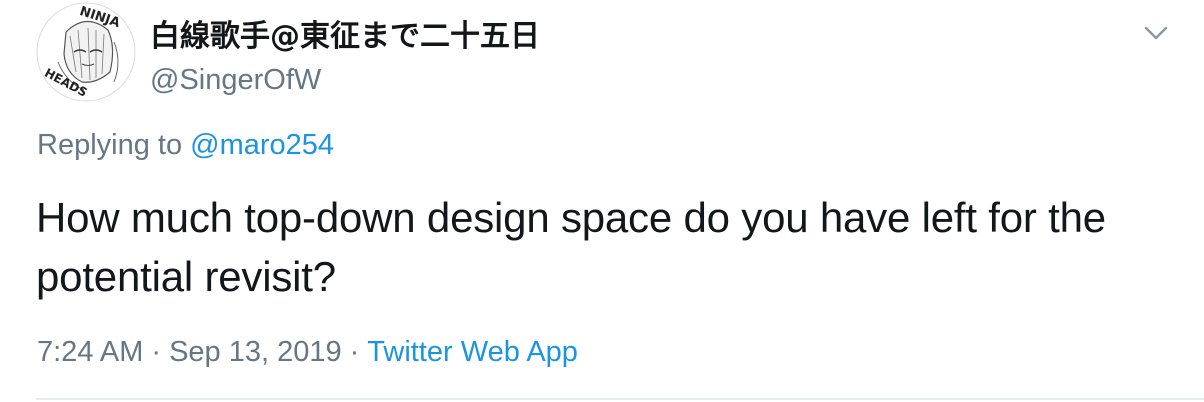 The height and width of the screenshot is (402, 1204). Describe the element at coordinates (472, 352) in the screenshot. I see `tweet-source-link: Twitter Web App` at that location.